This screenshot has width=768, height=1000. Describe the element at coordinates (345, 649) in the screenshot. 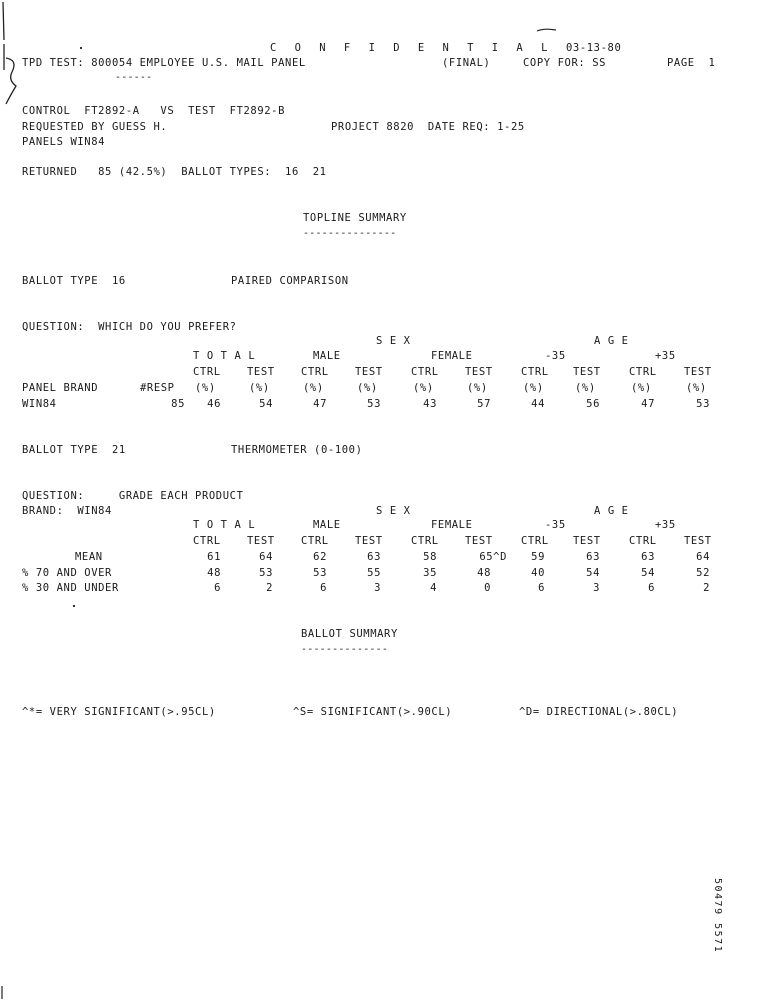

I see `ballot-summary-underline: --------------` at that location.